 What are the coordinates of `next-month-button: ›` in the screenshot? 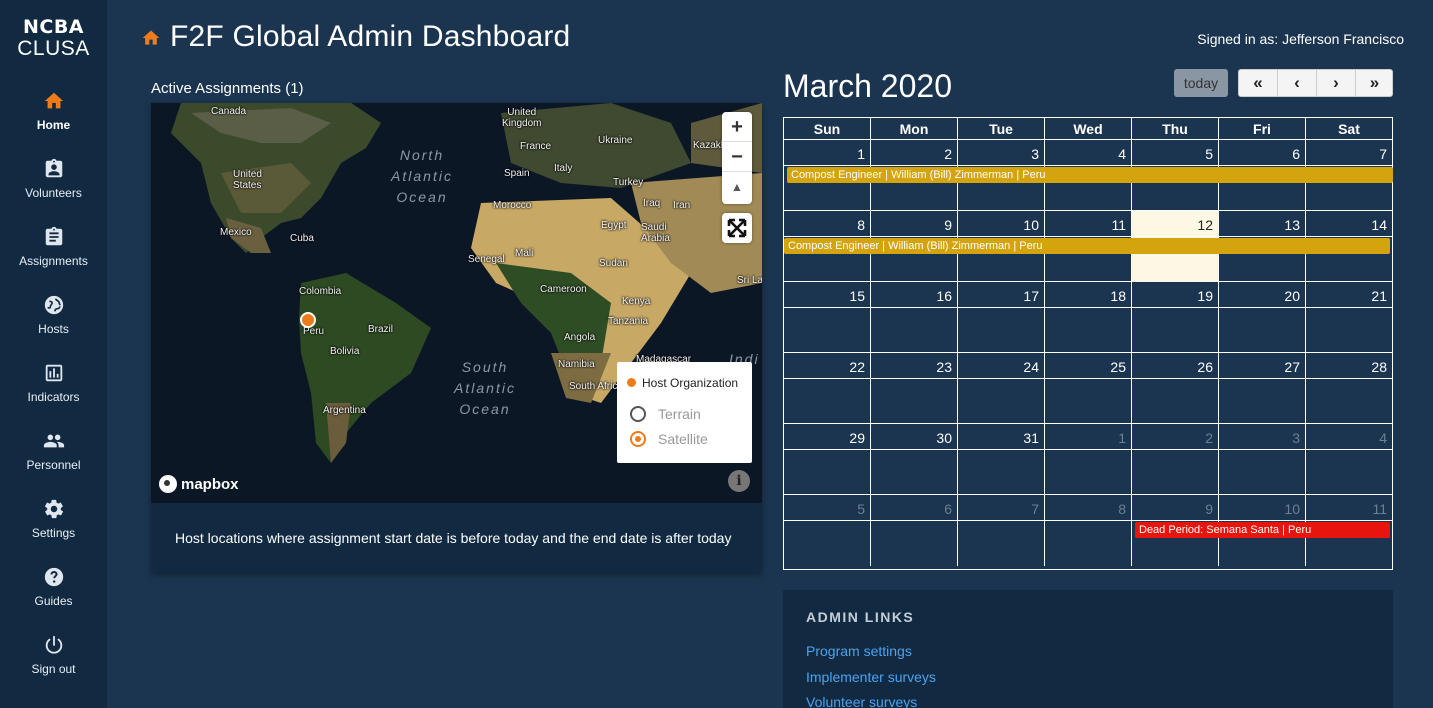 It's located at (1336, 83).